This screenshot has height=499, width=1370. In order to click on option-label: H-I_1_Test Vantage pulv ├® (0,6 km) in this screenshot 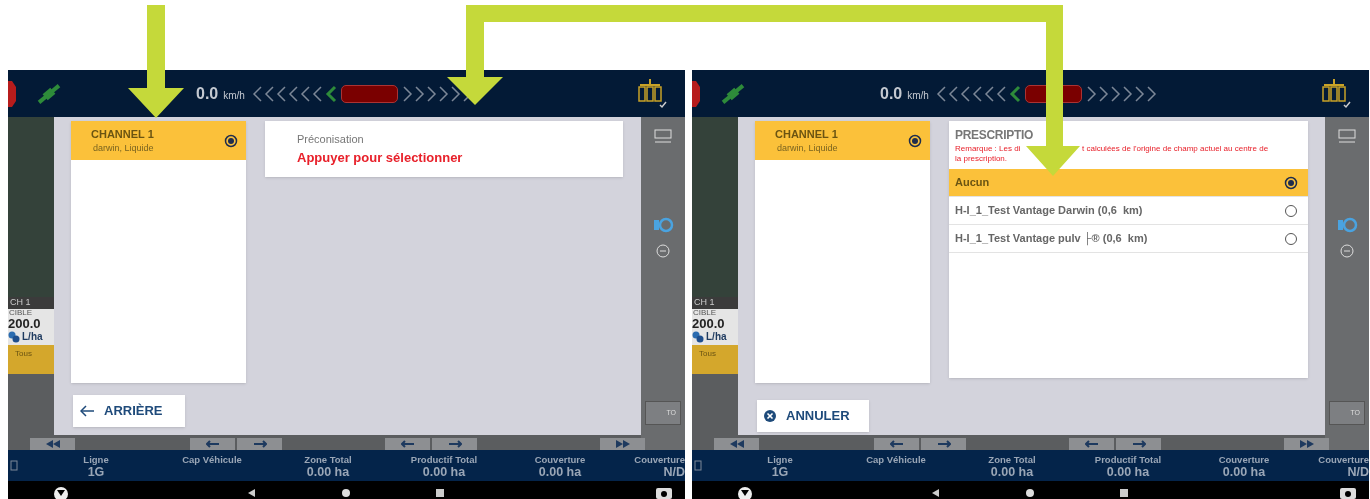, I will do `click(1051, 239)`.